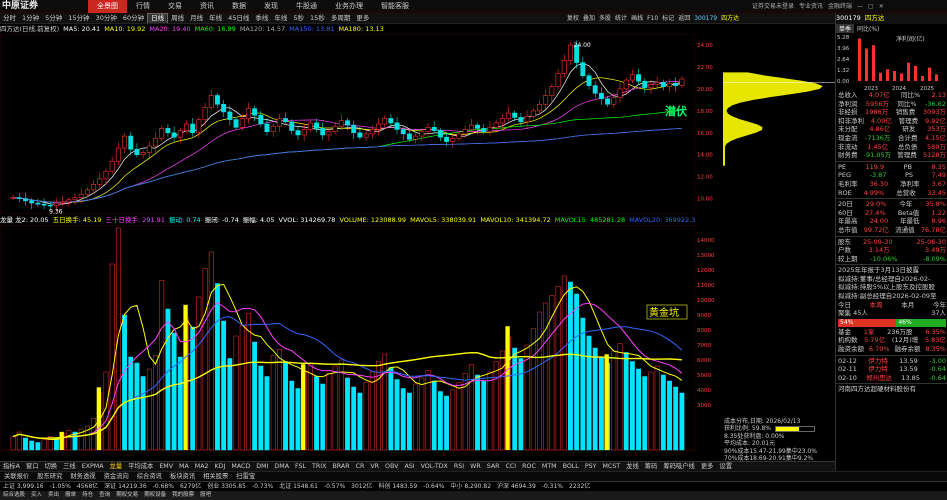  I want to click on period-button: 5分钟, so click(53, 18).